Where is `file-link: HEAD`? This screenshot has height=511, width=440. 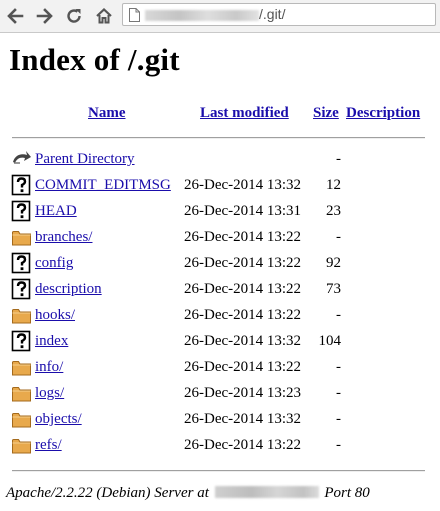 file-link: HEAD is located at coordinates (56, 211).